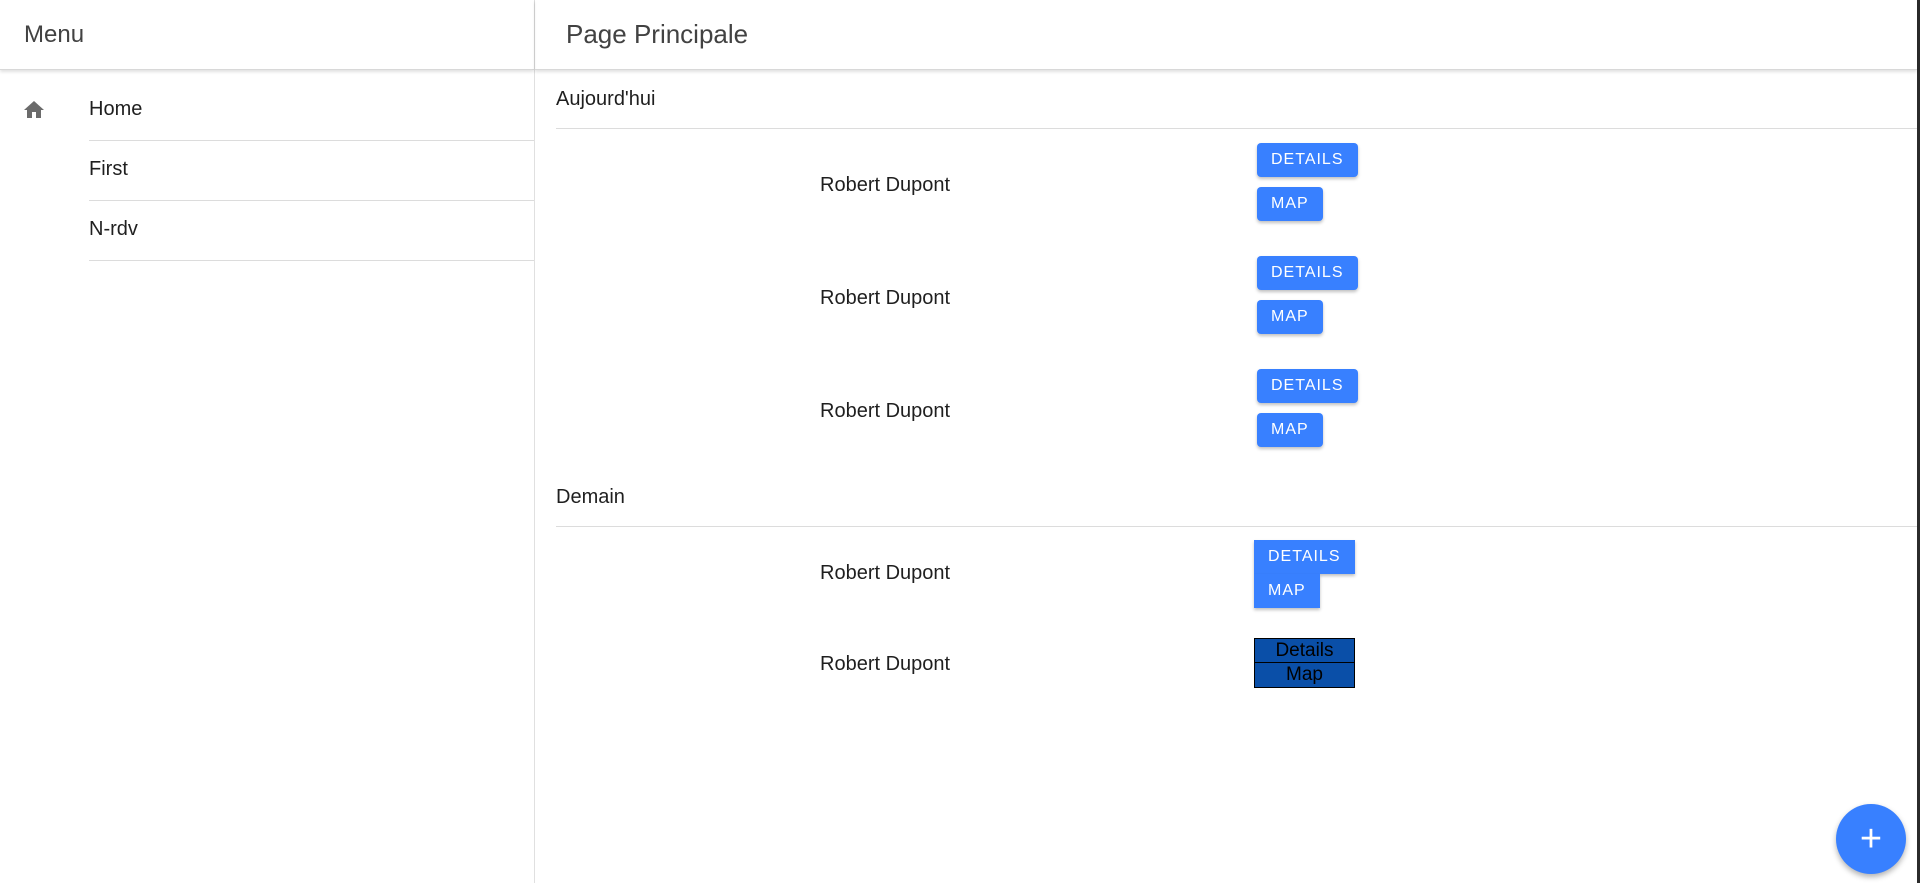 The image size is (1920, 883). Describe the element at coordinates (44, 110) in the screenshot. I see `home-icon` at that location.